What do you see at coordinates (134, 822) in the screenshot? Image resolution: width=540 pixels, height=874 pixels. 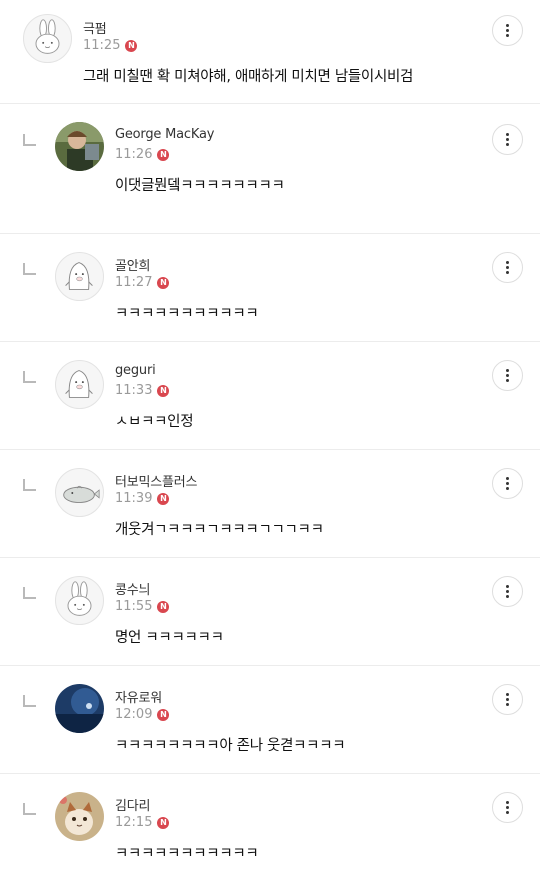 I see `comment-time: 12:15` at bounding box center [134, 822].